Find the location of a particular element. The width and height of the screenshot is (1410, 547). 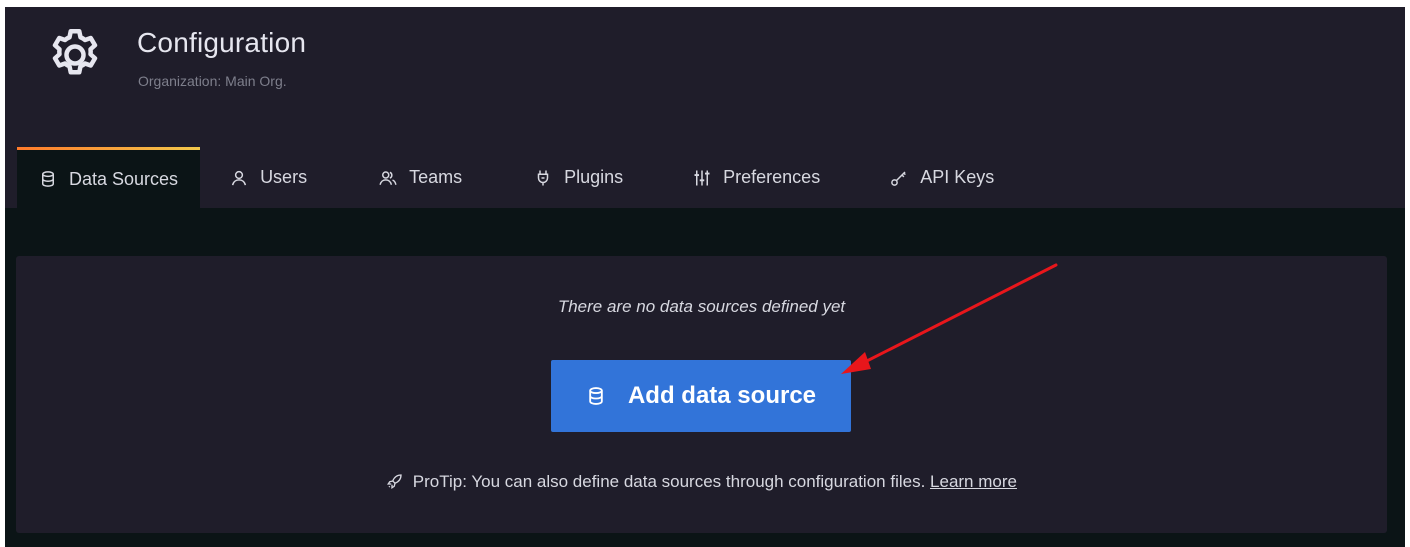

tab-users: Users is located at coordinates (268, 177).